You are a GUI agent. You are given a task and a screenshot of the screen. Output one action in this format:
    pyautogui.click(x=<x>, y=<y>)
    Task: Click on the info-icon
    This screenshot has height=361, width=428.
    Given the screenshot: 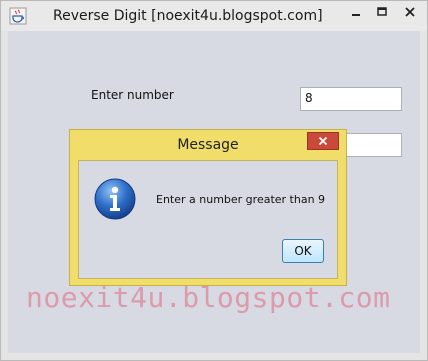 What is the action you would take?
    pyautogui.click(x=115, y=199)
    